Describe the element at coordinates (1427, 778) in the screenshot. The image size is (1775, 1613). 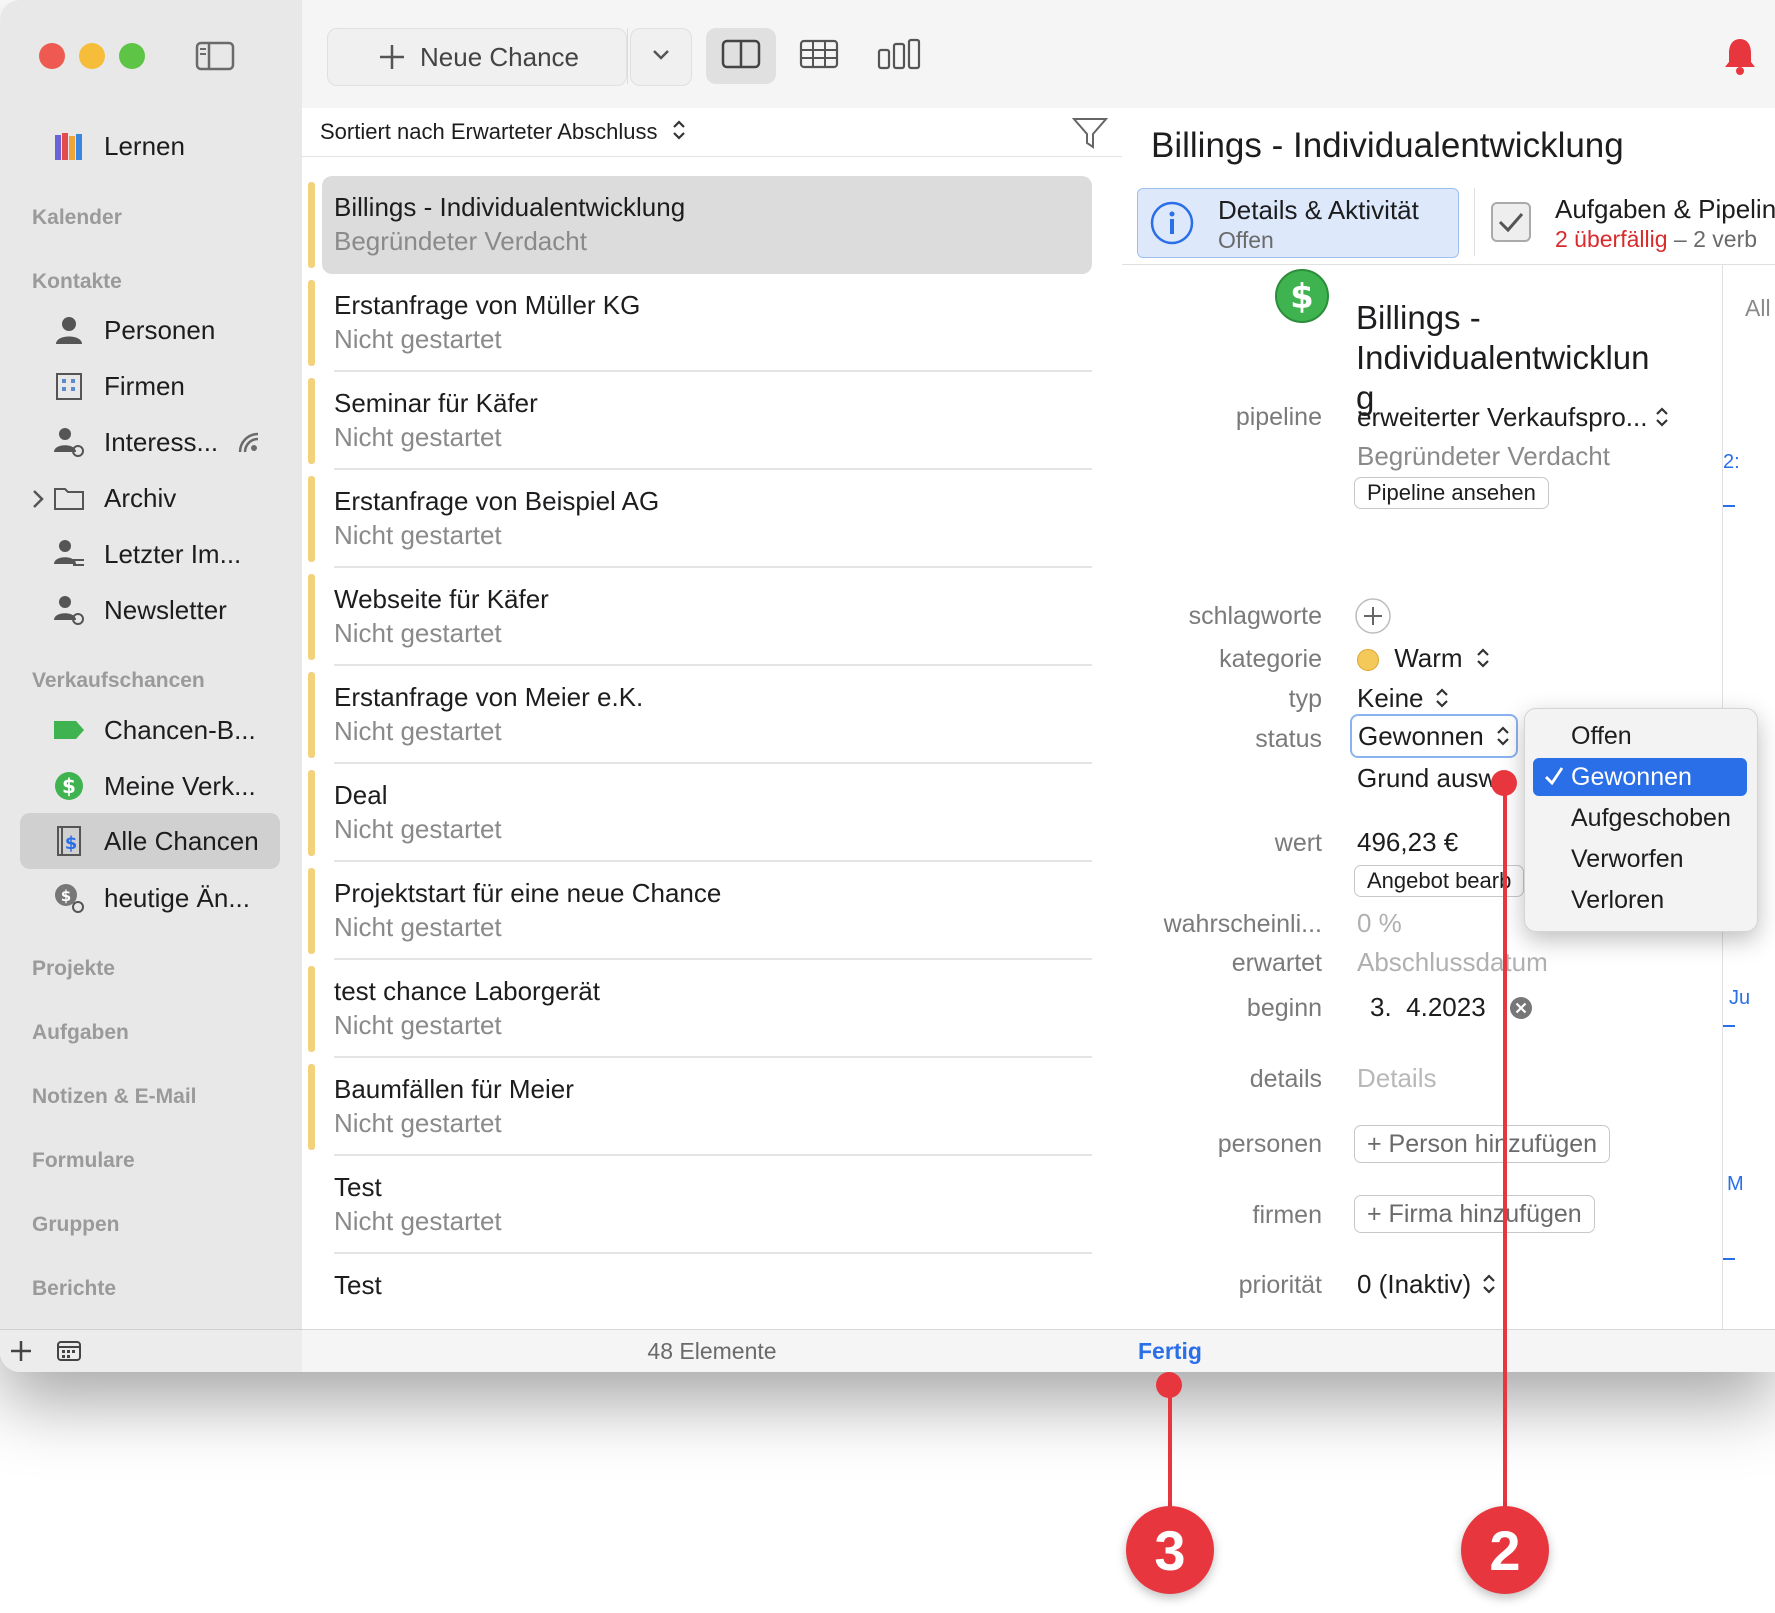
I see `reason-select: Grund ausw` at that location.